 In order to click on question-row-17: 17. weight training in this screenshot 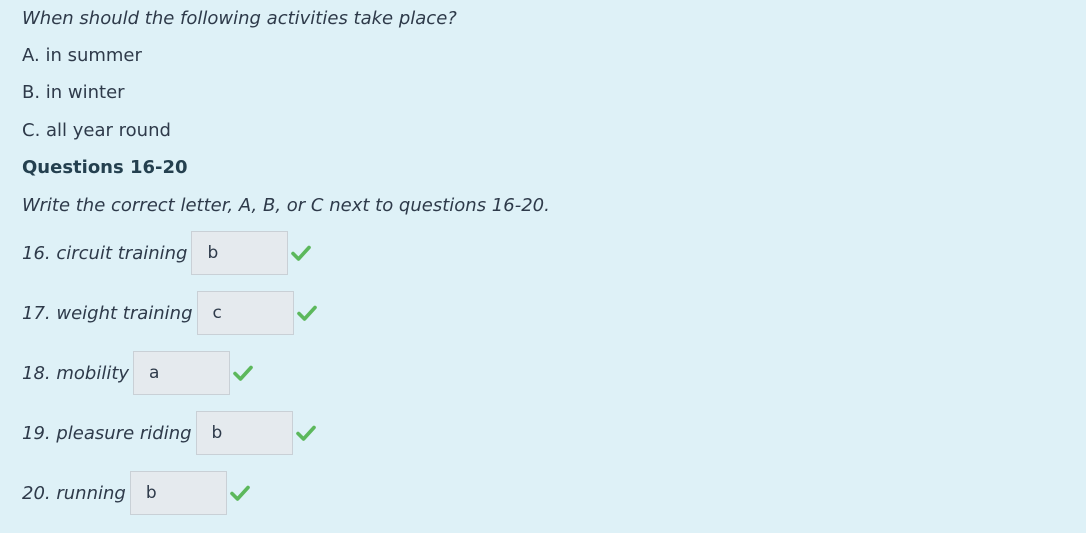, I will do `click(169, 313)`.